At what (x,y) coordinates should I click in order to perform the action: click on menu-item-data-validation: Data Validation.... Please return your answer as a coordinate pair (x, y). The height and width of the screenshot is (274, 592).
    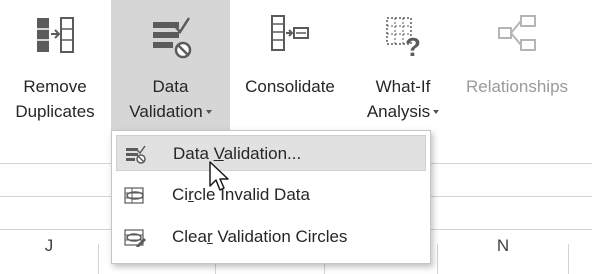
    Looking at the image, I should click on (271, 153).